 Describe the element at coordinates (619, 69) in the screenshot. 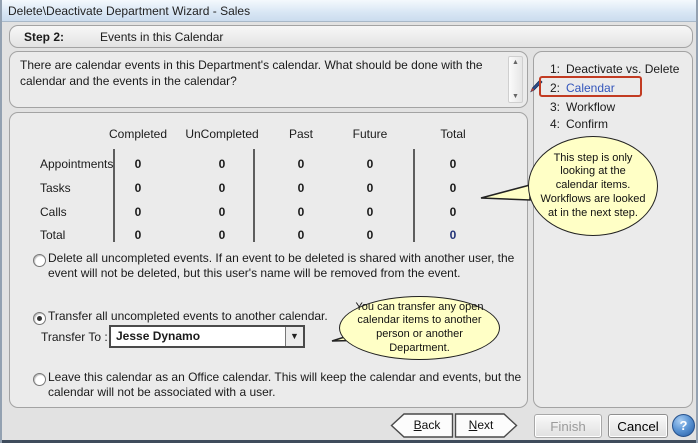

I see `step-item-deactivate-vs-delete: Deactivate vs. Delete` at that location.